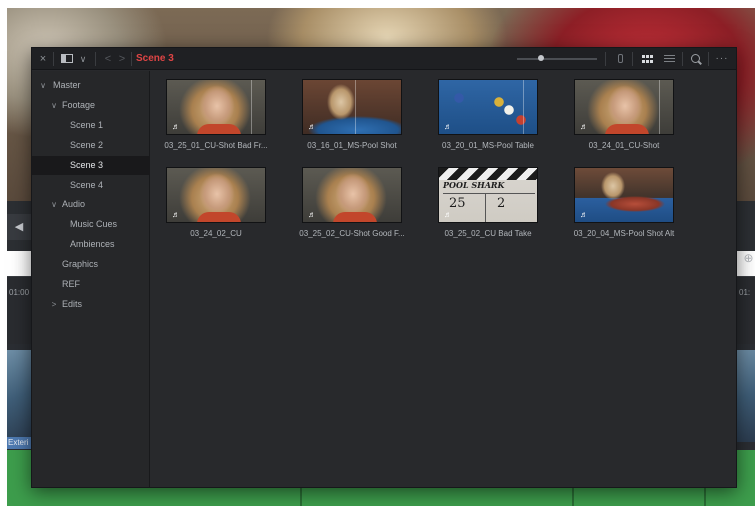  Describe the element at coordinates (624, 233) in the screenshot. I see `clip-name: 03_20_04_MS-Pool Shot Alt` at that location.